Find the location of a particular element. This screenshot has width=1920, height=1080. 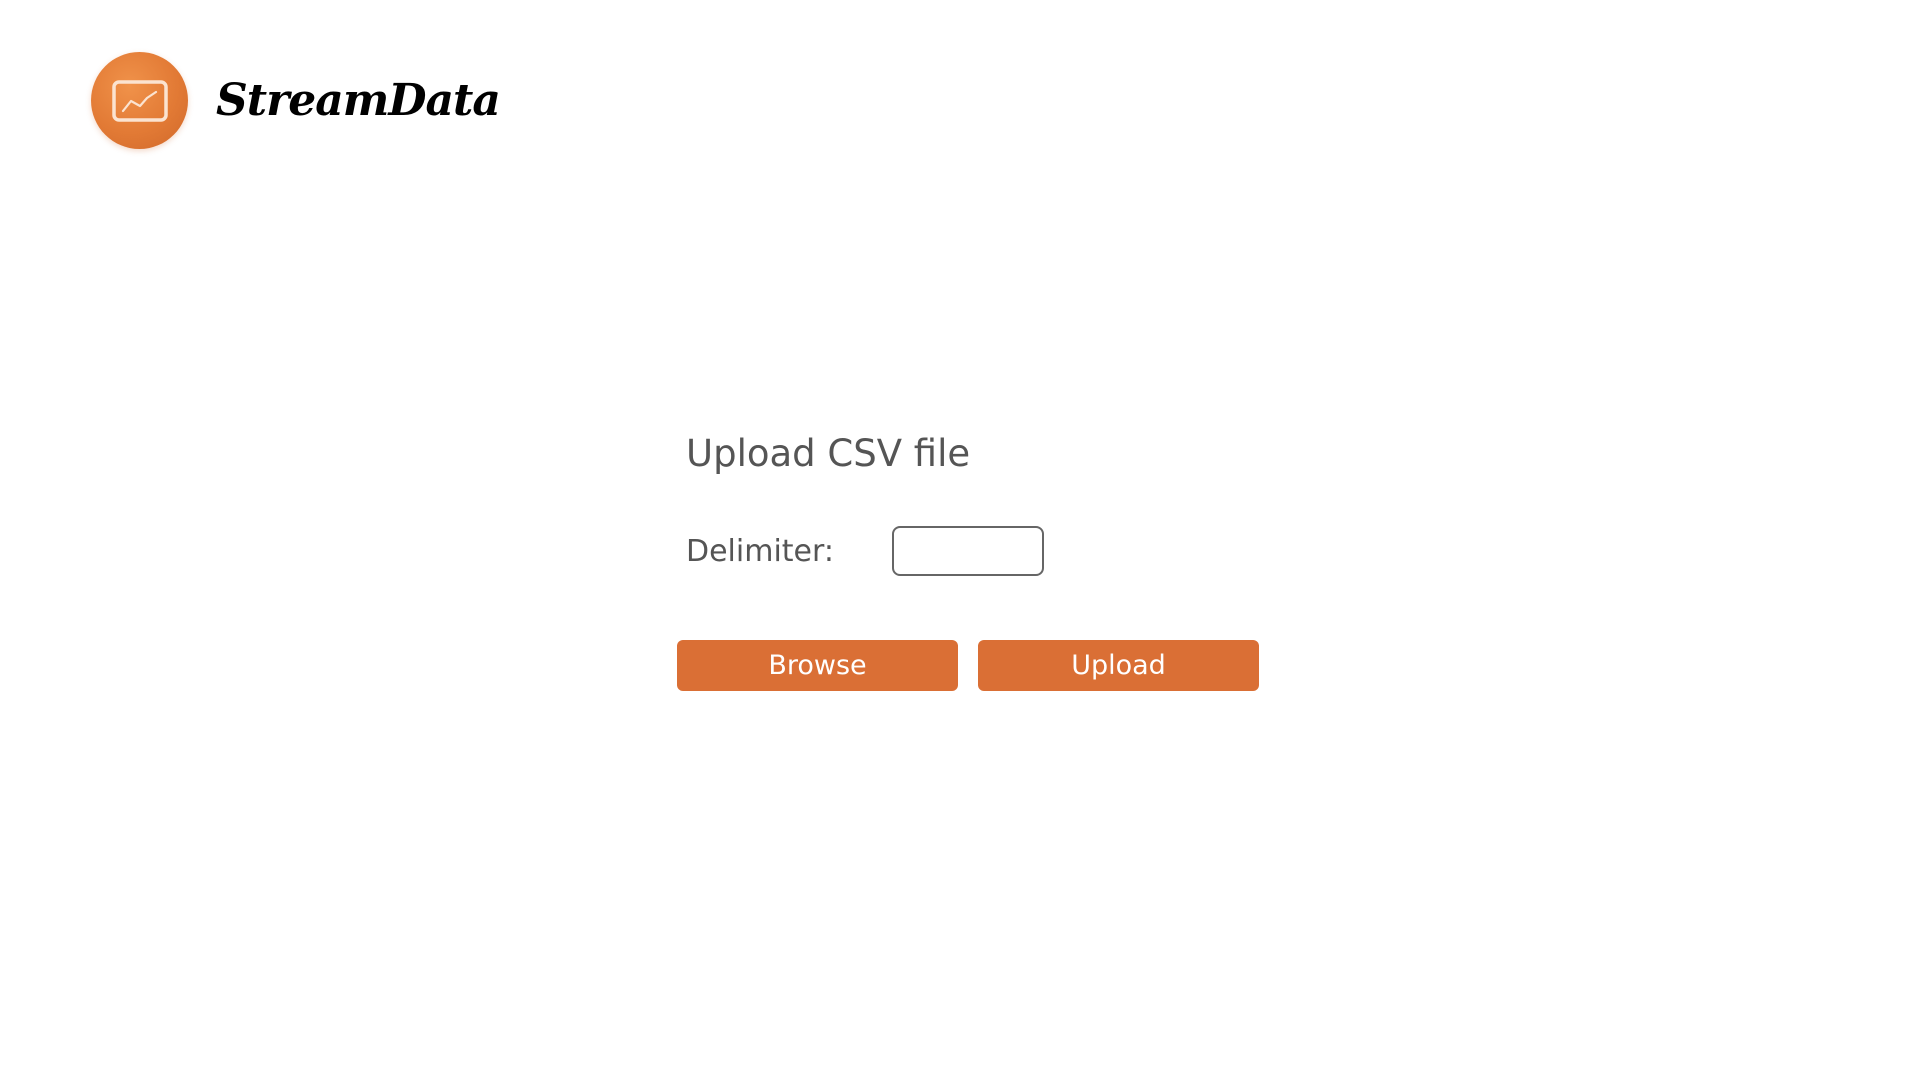

brand-header: StreamData is located at coordinates (296, 100).